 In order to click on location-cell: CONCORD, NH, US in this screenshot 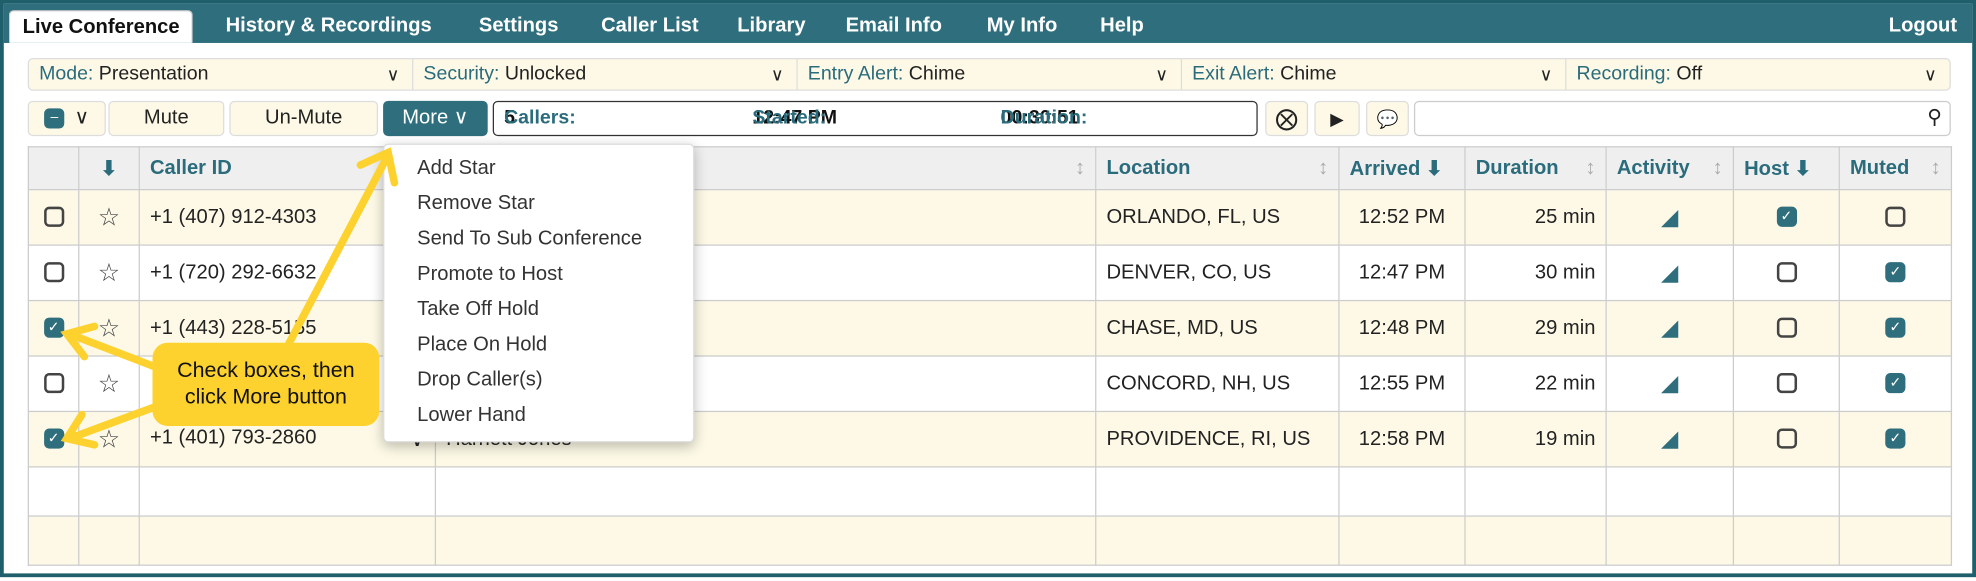, I will do `click(1217, 384)`.